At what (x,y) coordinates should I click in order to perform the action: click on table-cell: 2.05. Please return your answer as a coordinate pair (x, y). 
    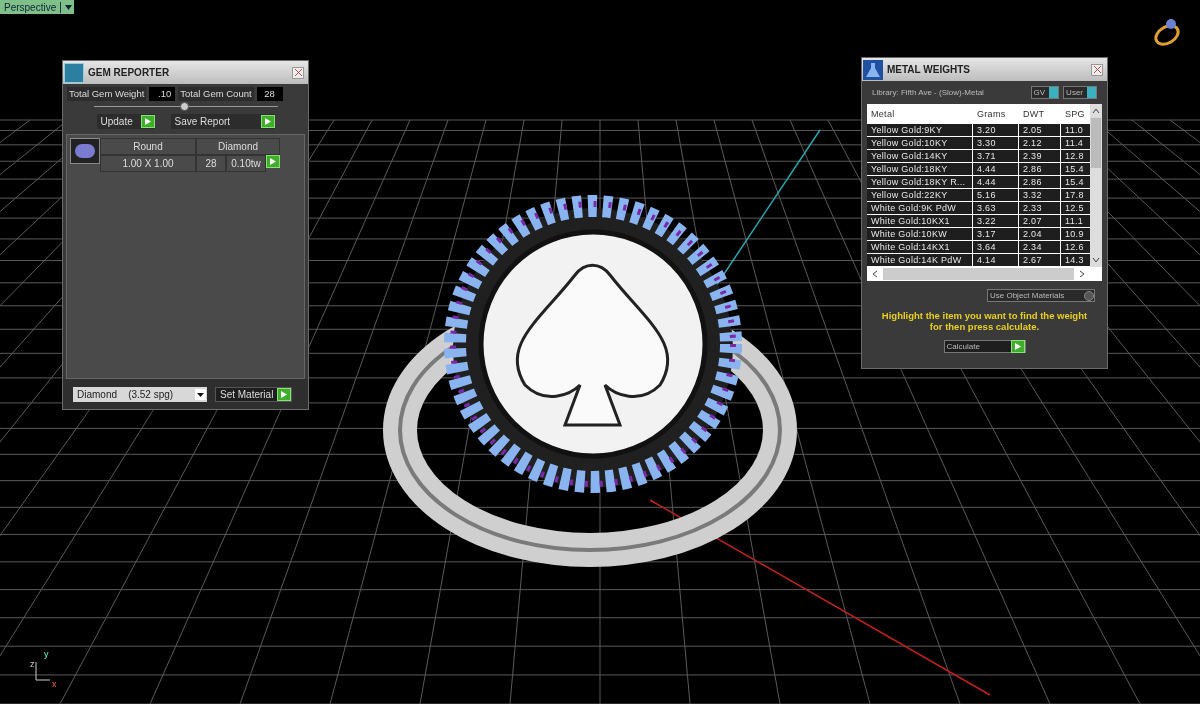
    Looking at the image, I should click on (1040, 130).